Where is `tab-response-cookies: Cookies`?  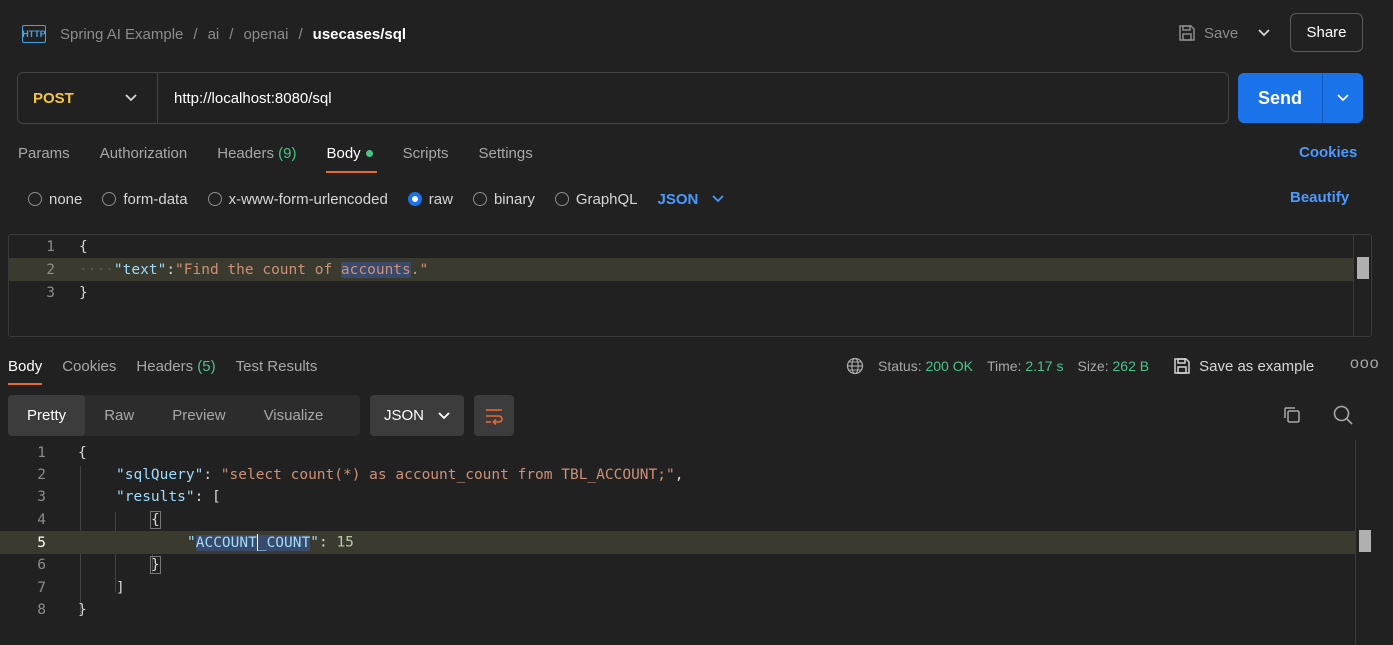 tab-response-cookies: Cookies is located at coordinates (89, 366).